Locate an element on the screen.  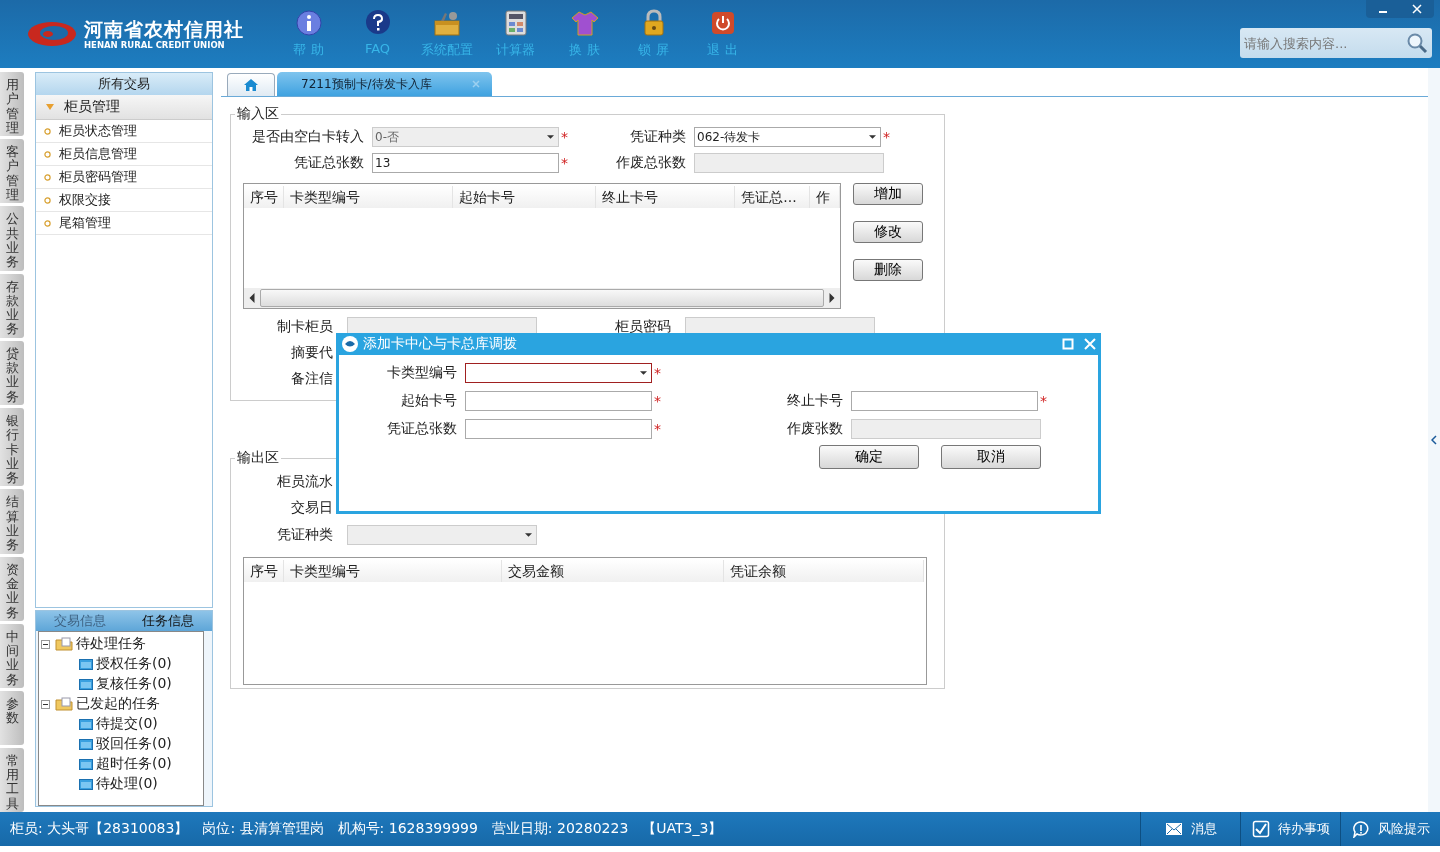
logo-text: 河南省农村信用社 is located at coordinates (164, 28).